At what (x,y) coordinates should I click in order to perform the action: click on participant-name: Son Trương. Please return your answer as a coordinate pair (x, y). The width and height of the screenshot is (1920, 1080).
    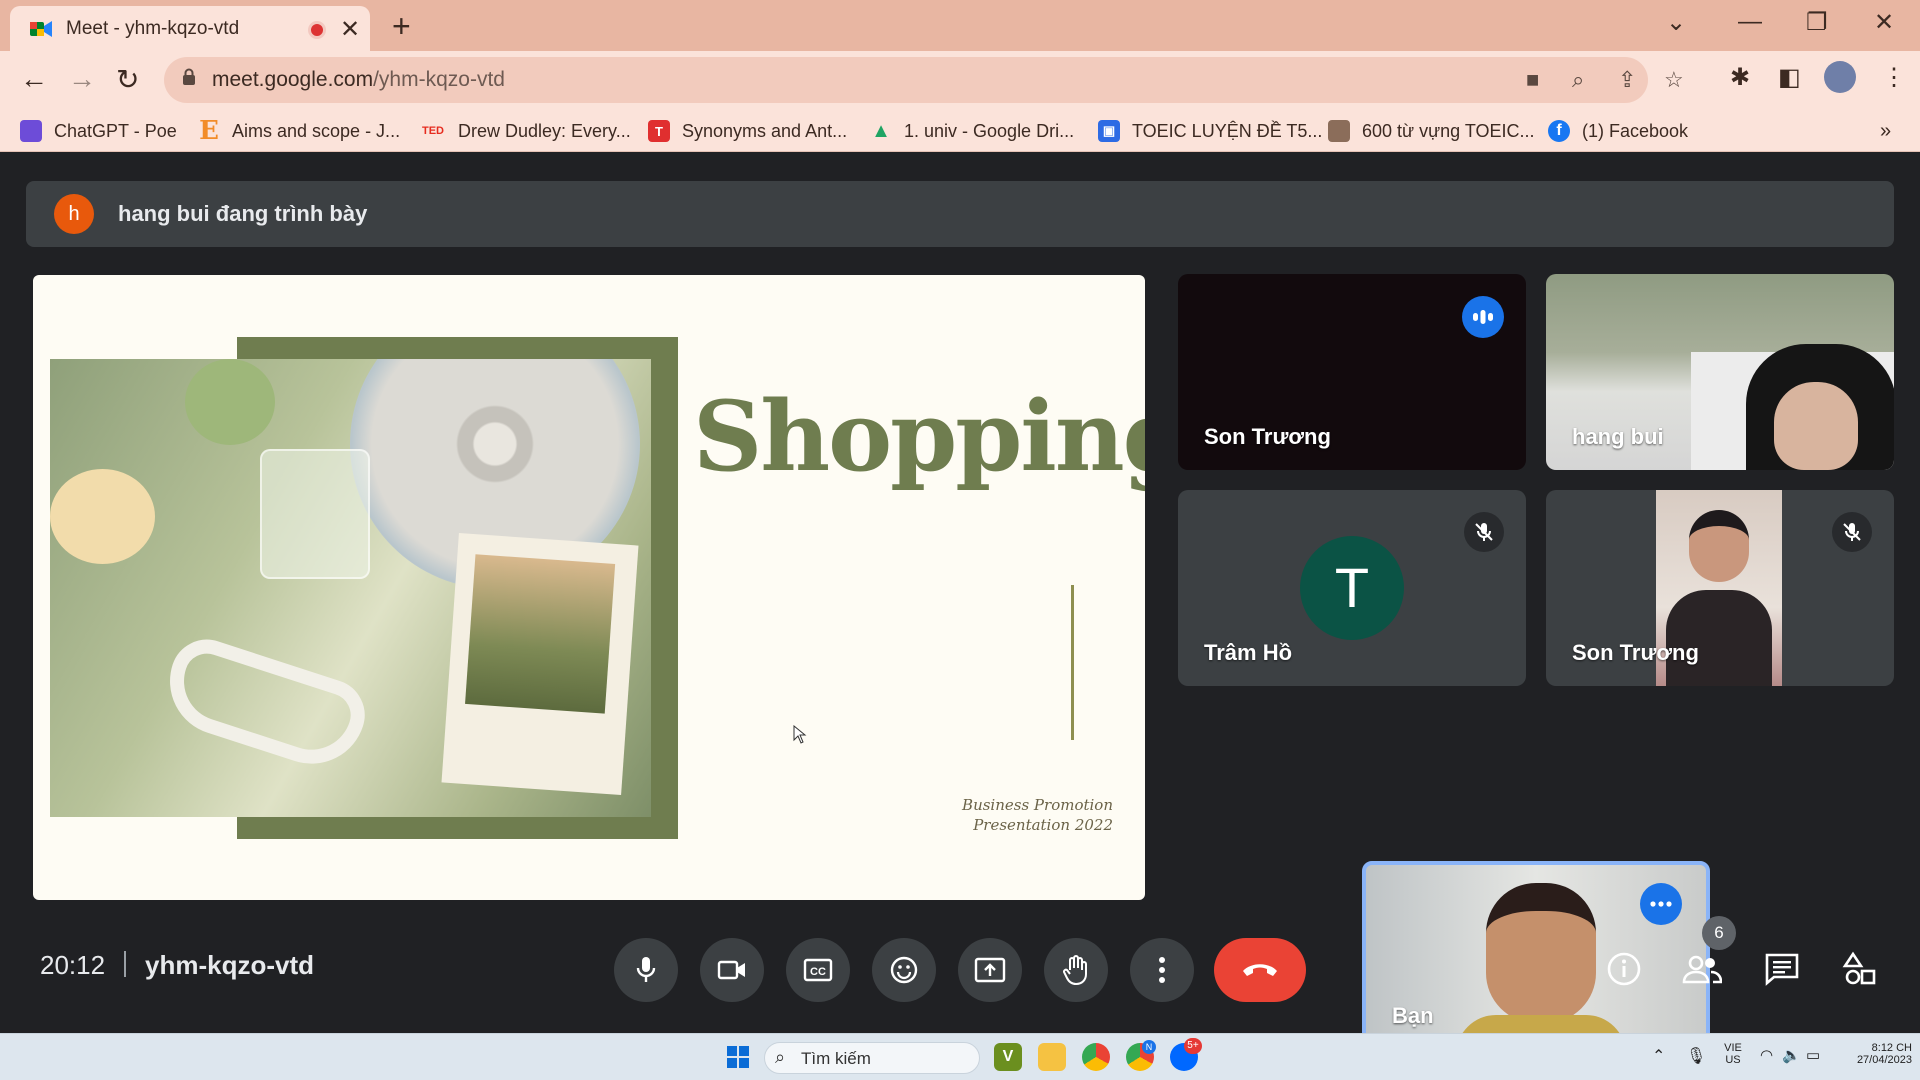
    Looking at the image, I should click on (1267, 436).